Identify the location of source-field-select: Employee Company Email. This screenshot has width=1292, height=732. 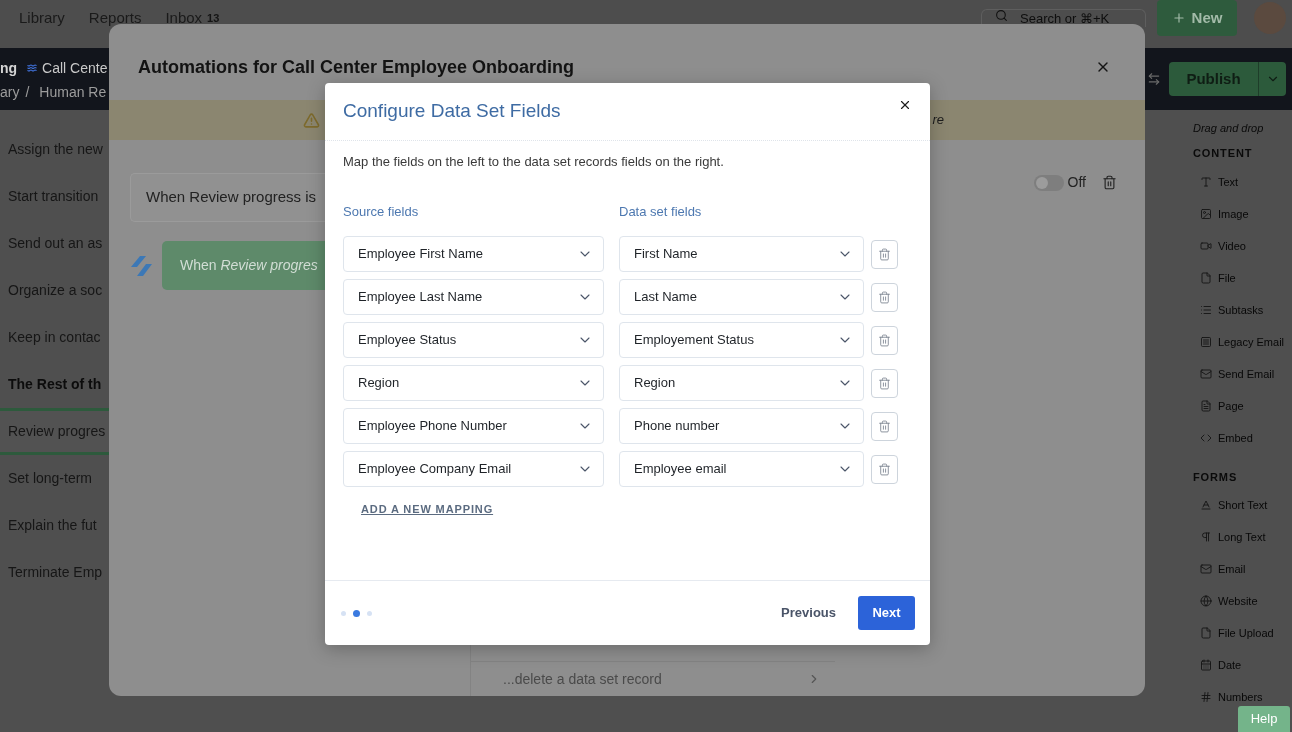
(473, 469).